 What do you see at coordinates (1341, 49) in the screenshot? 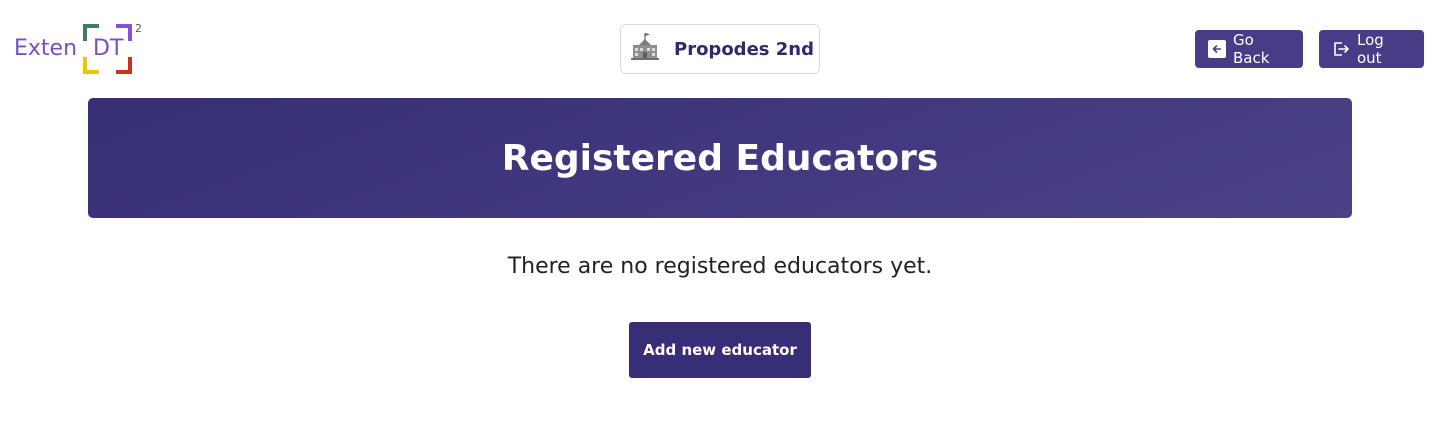
I see `logout-icon` at bounding box center [1341, 49].